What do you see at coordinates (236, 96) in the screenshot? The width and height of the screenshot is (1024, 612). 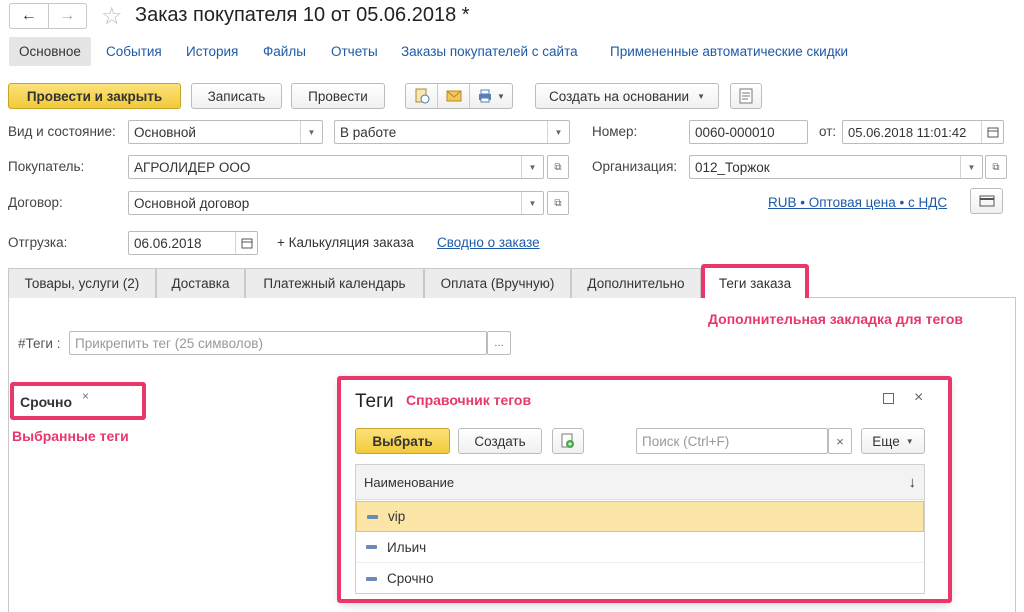 I see `save-button: Записать` at bounding box center [236, 96].